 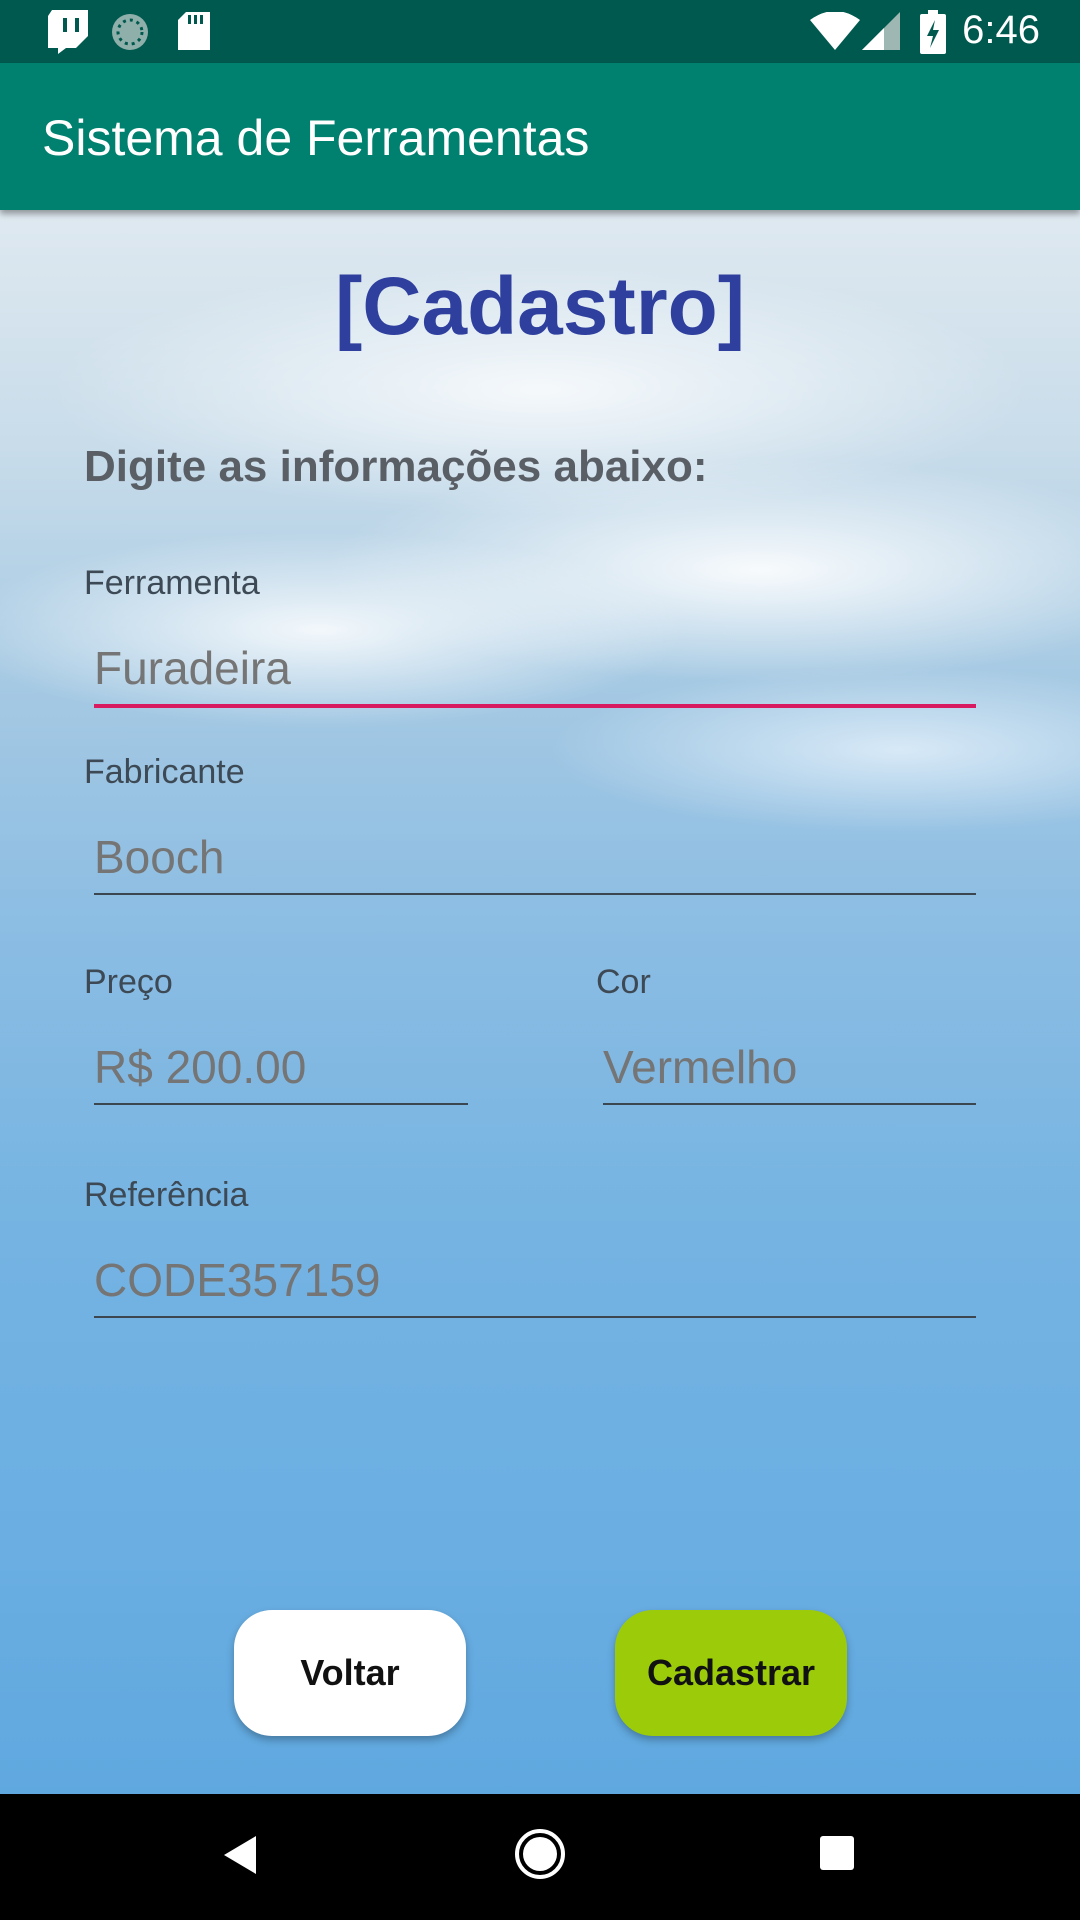 I want to click on app-title: Sistema de Ferramentas, so click(x=316, y=138).